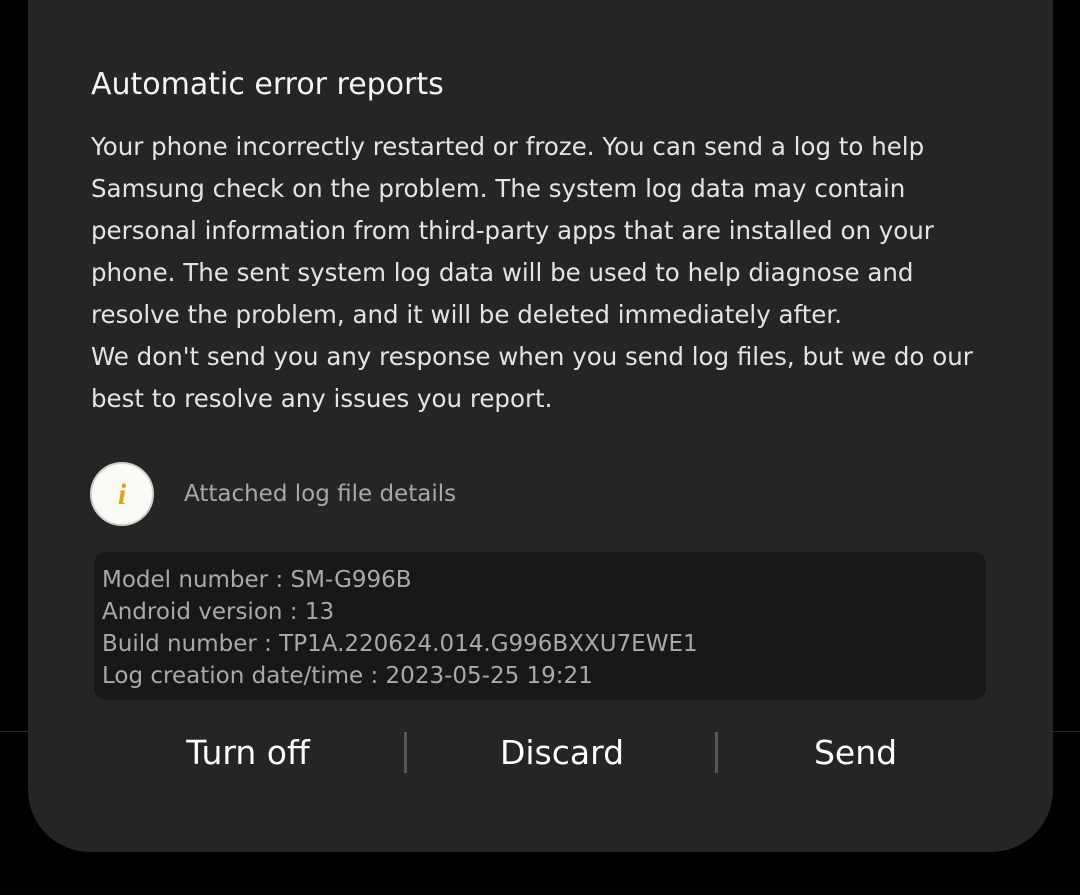 This screenshot has width=1080, height=895. What do you see at coordinates (218, 612) in the screenshot?
I see `log-android-version: Android version : 13` at bounding box center [218, 612].